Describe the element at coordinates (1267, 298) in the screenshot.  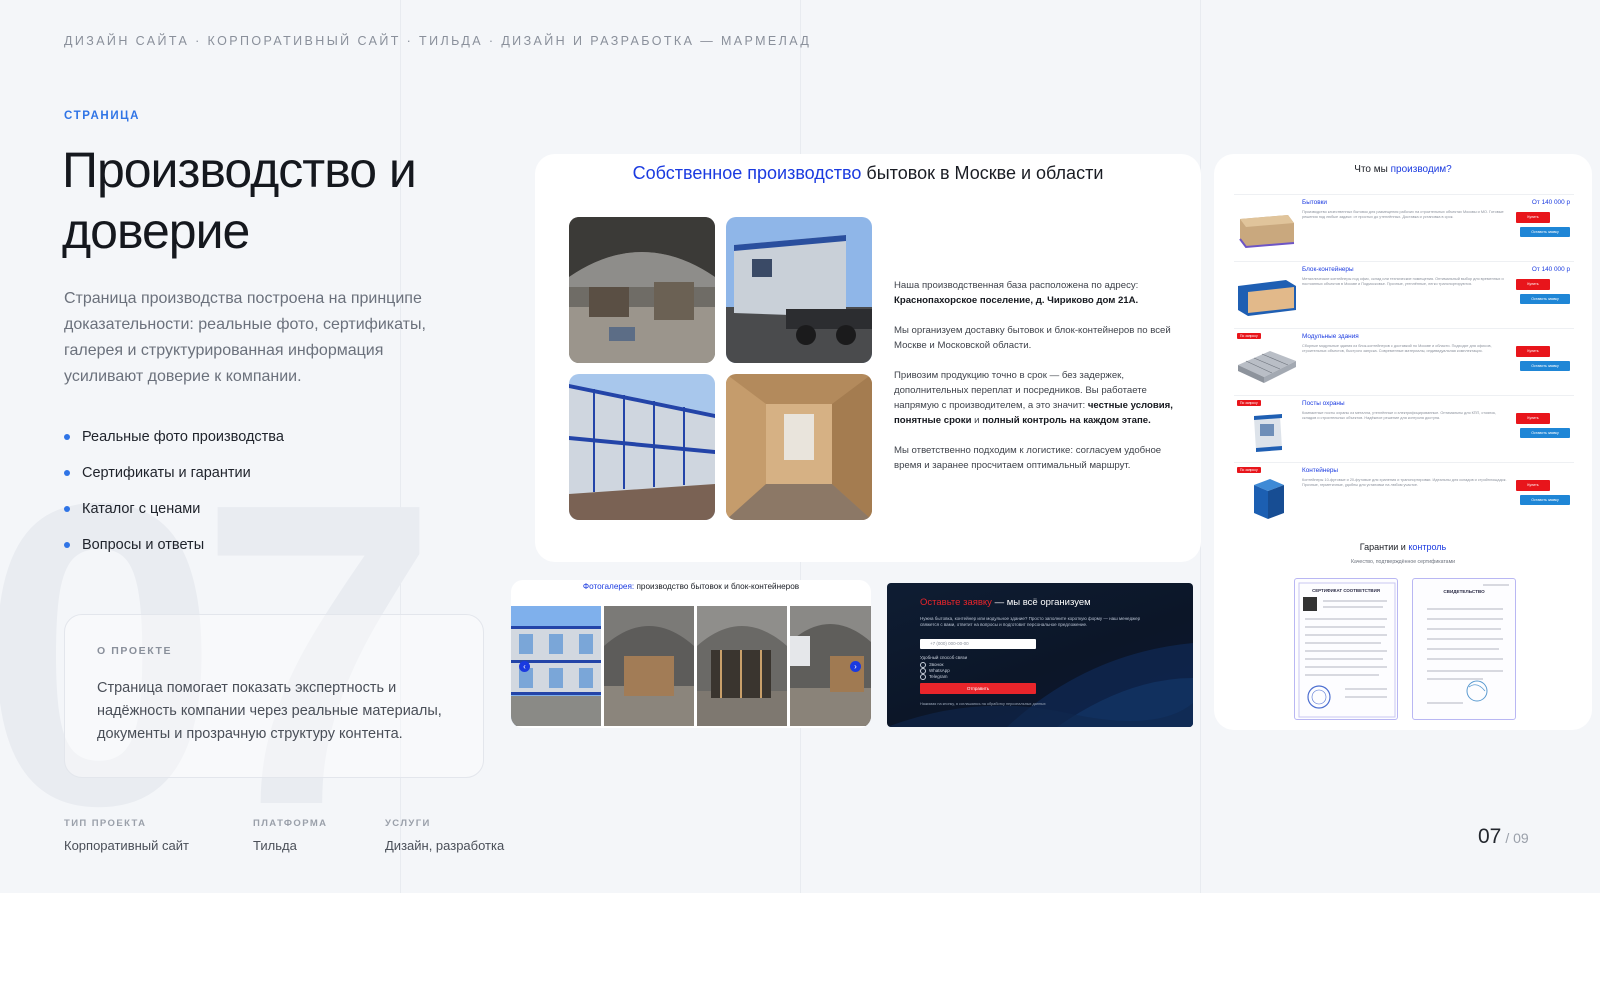
I see `block-container-icon` at that location.